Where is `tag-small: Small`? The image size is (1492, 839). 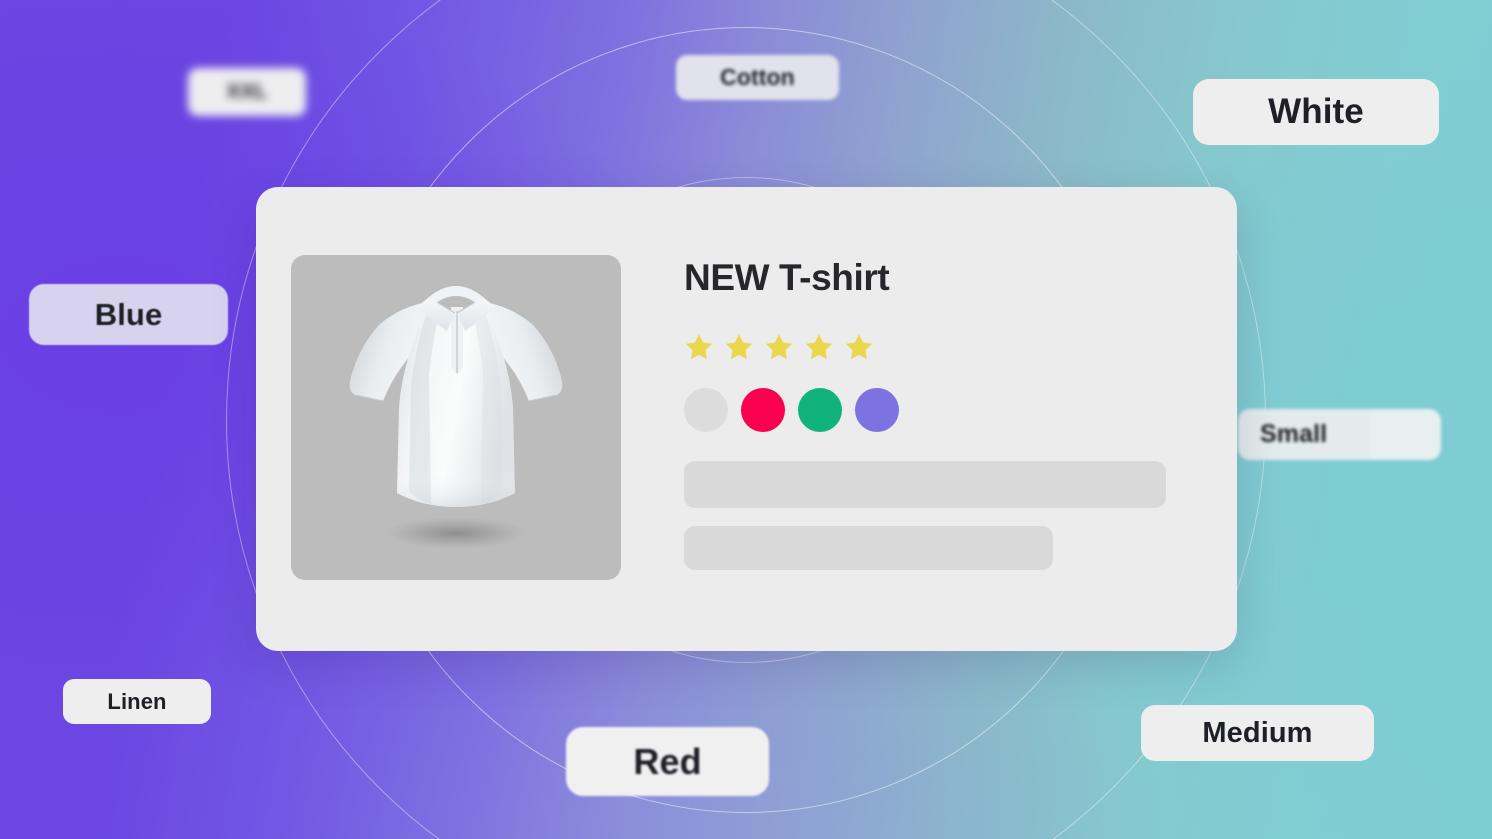 tag-small: Small is located at coordinates (1339, 434).